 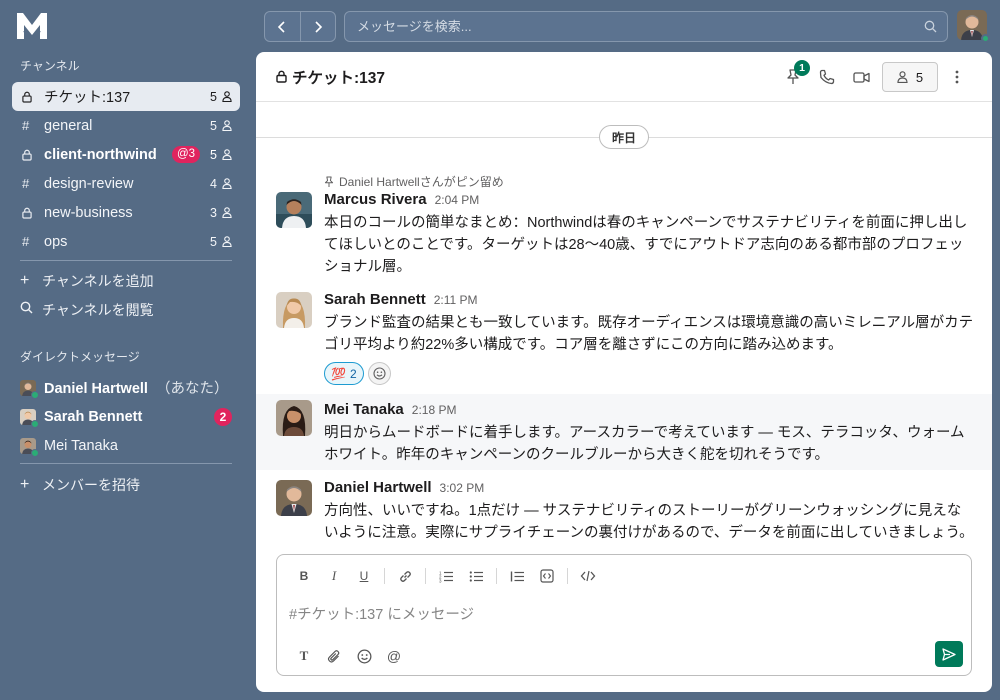 I want to click on phone-icon, so click(x=827, y=77).